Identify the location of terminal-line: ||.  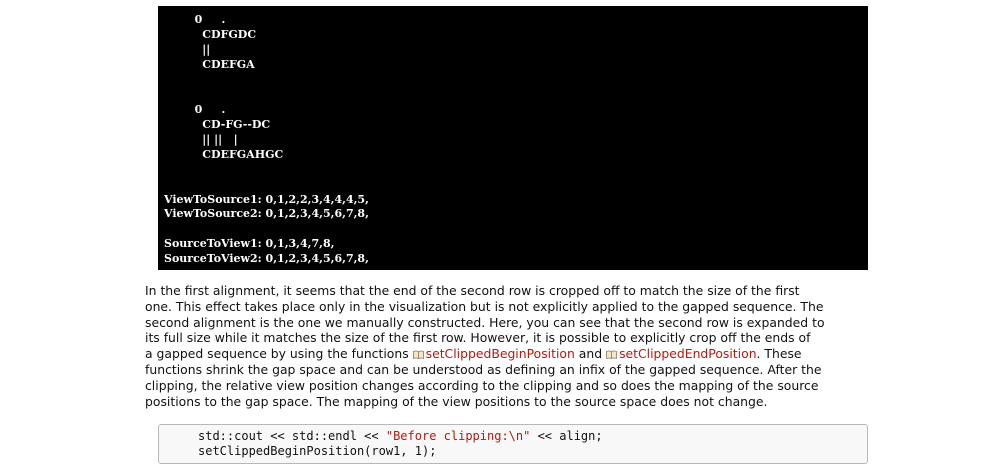
(187, 49).